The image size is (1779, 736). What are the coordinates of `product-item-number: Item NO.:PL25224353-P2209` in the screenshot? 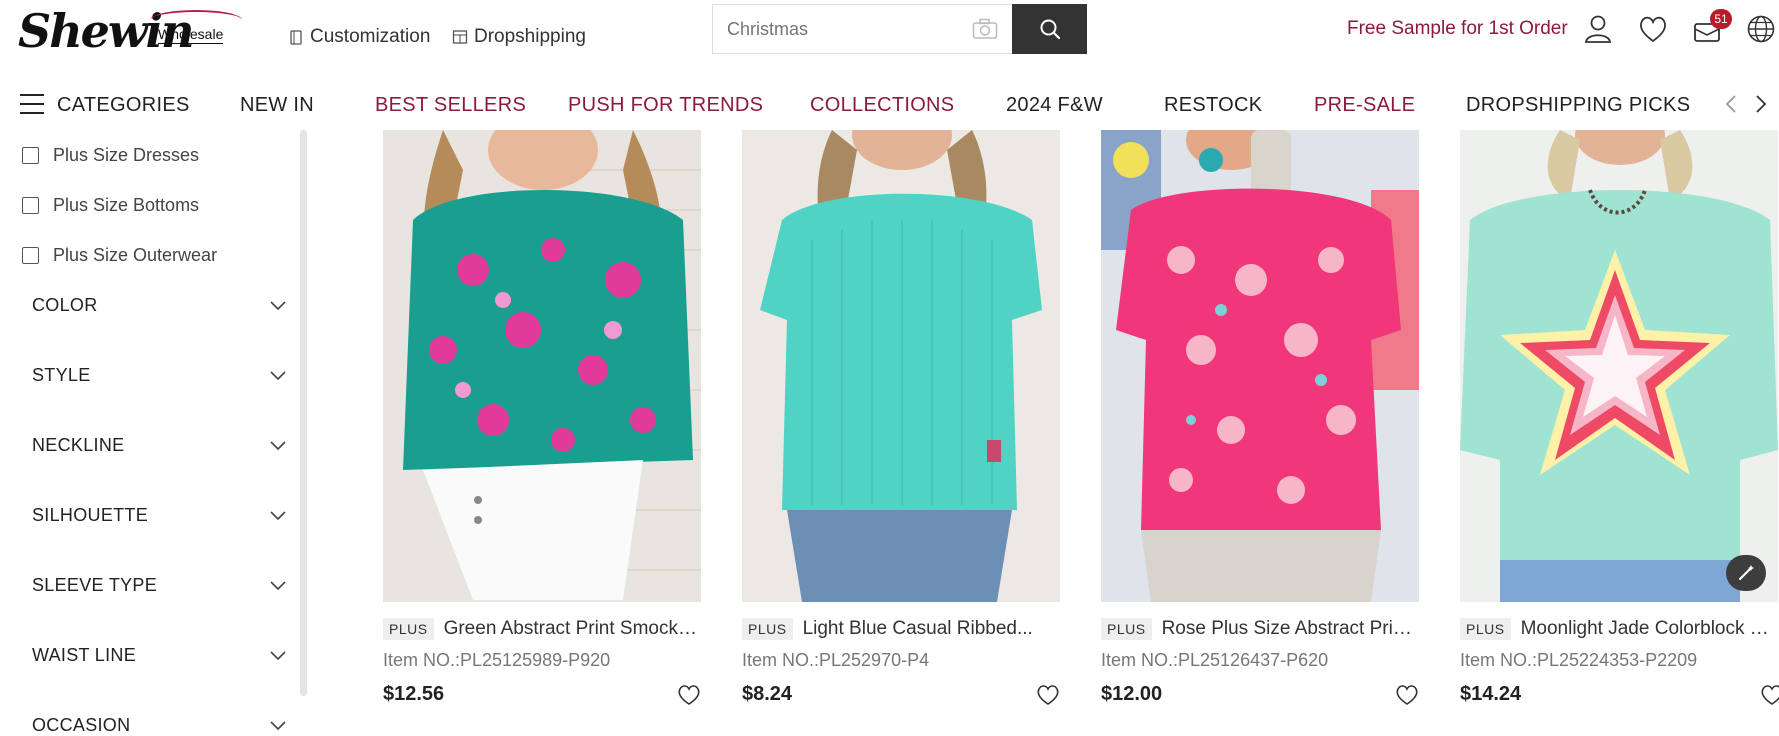 It's located at (1579, 660).